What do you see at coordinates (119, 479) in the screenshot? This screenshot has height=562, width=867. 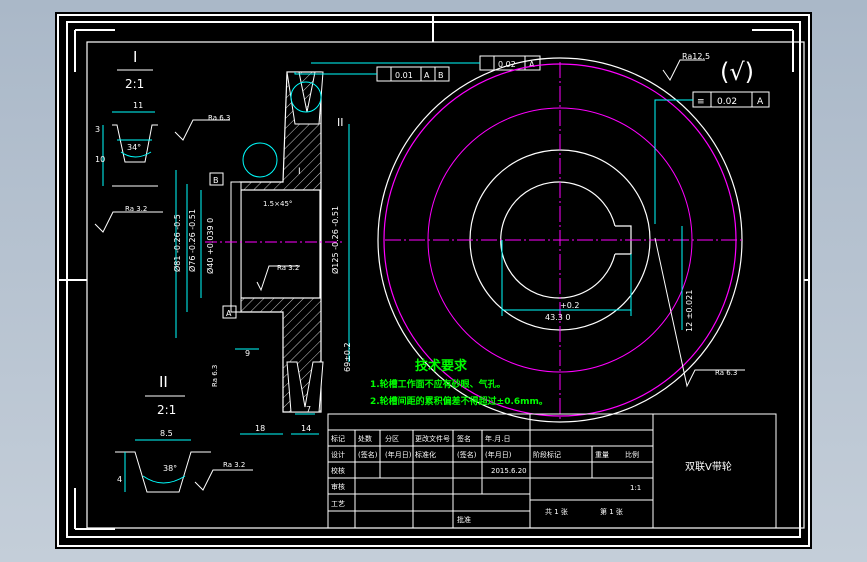 I see `detail-ii-dim-4: 4` at bounding box center [119, 479].